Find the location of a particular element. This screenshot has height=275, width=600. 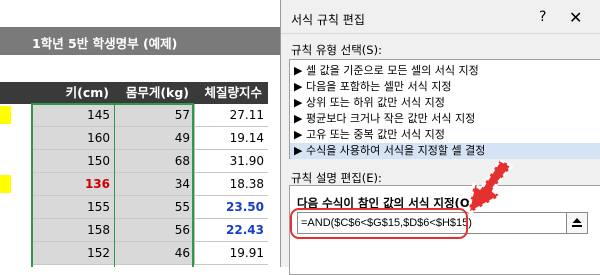

cell-weight: 57 is located at coordinates (155, 115).